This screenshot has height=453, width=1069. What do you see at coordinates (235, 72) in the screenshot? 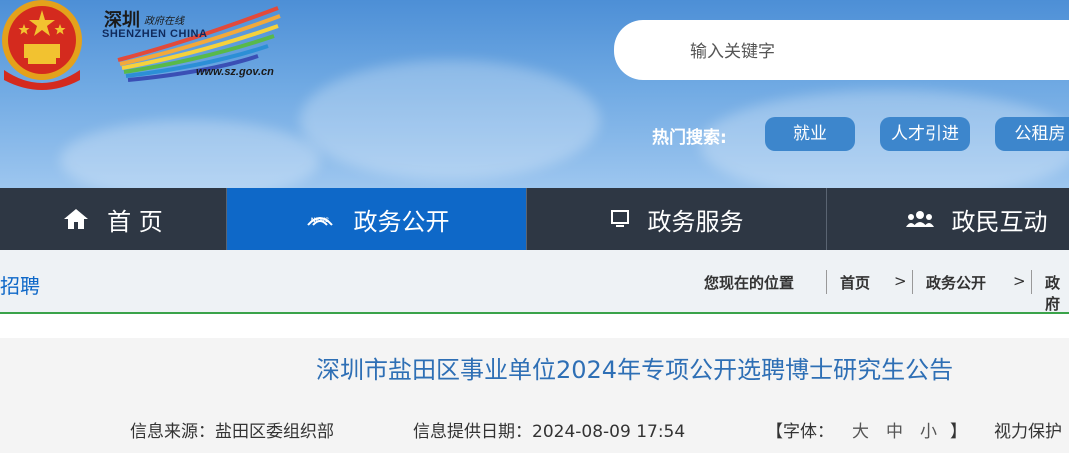
I see `logo-url: www.sz.gov.cn` at bounding box center [235, 72].